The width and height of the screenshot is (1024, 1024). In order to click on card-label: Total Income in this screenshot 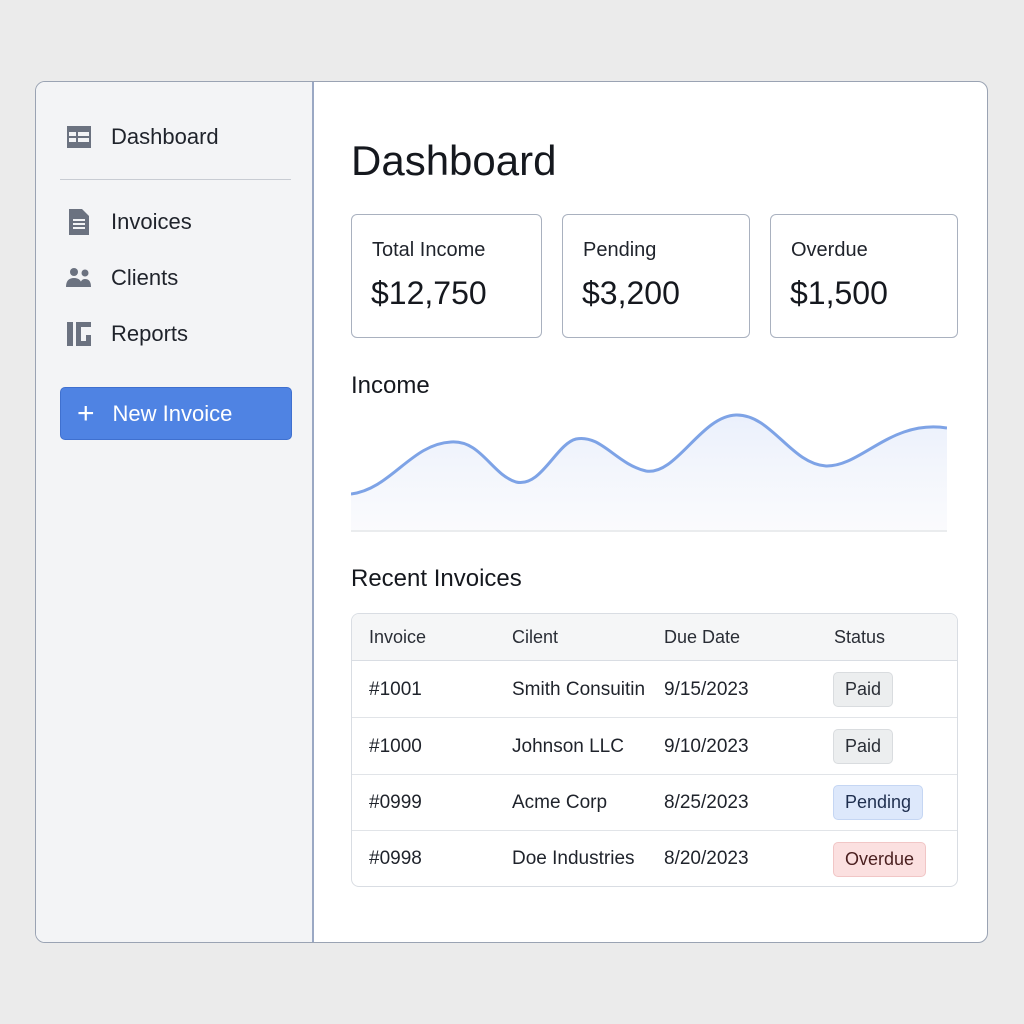, I will do `click(429, 250)`.